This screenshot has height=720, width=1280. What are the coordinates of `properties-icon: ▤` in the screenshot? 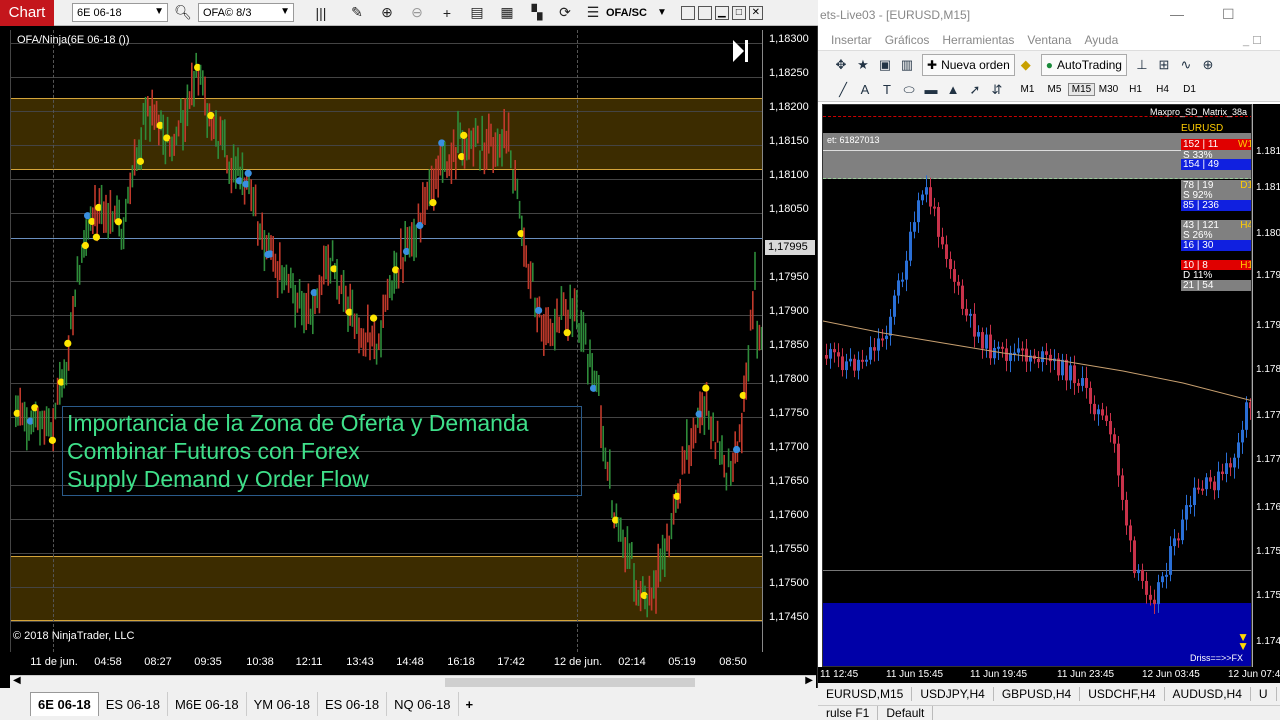 It's located at (477, 13).